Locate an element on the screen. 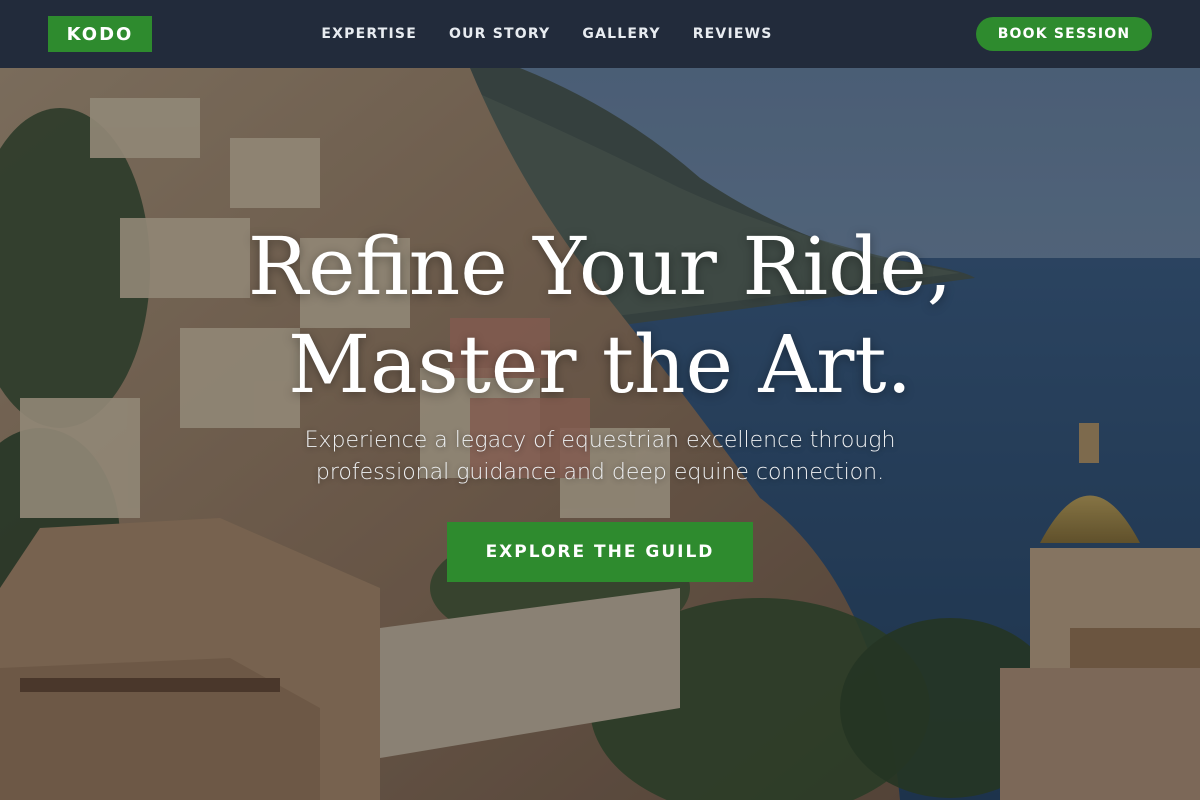 The image size is (1200, 800). hero-title-line-1: Refine Your Ride, is located at coordinates (600, 266).